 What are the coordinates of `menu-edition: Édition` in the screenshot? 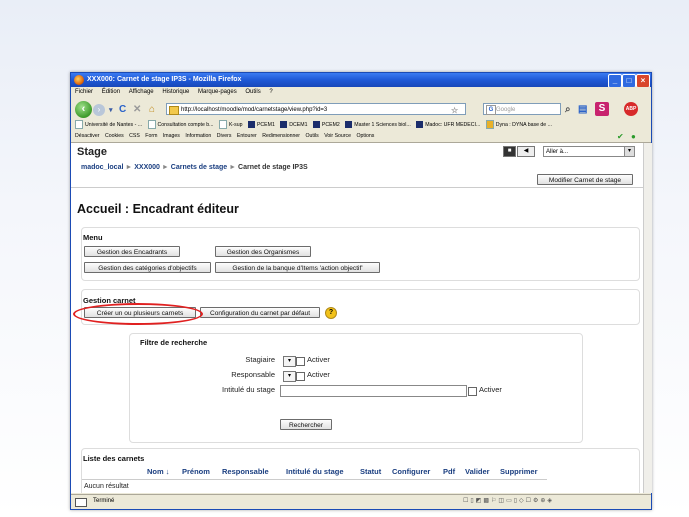 It's located at (111, 92).